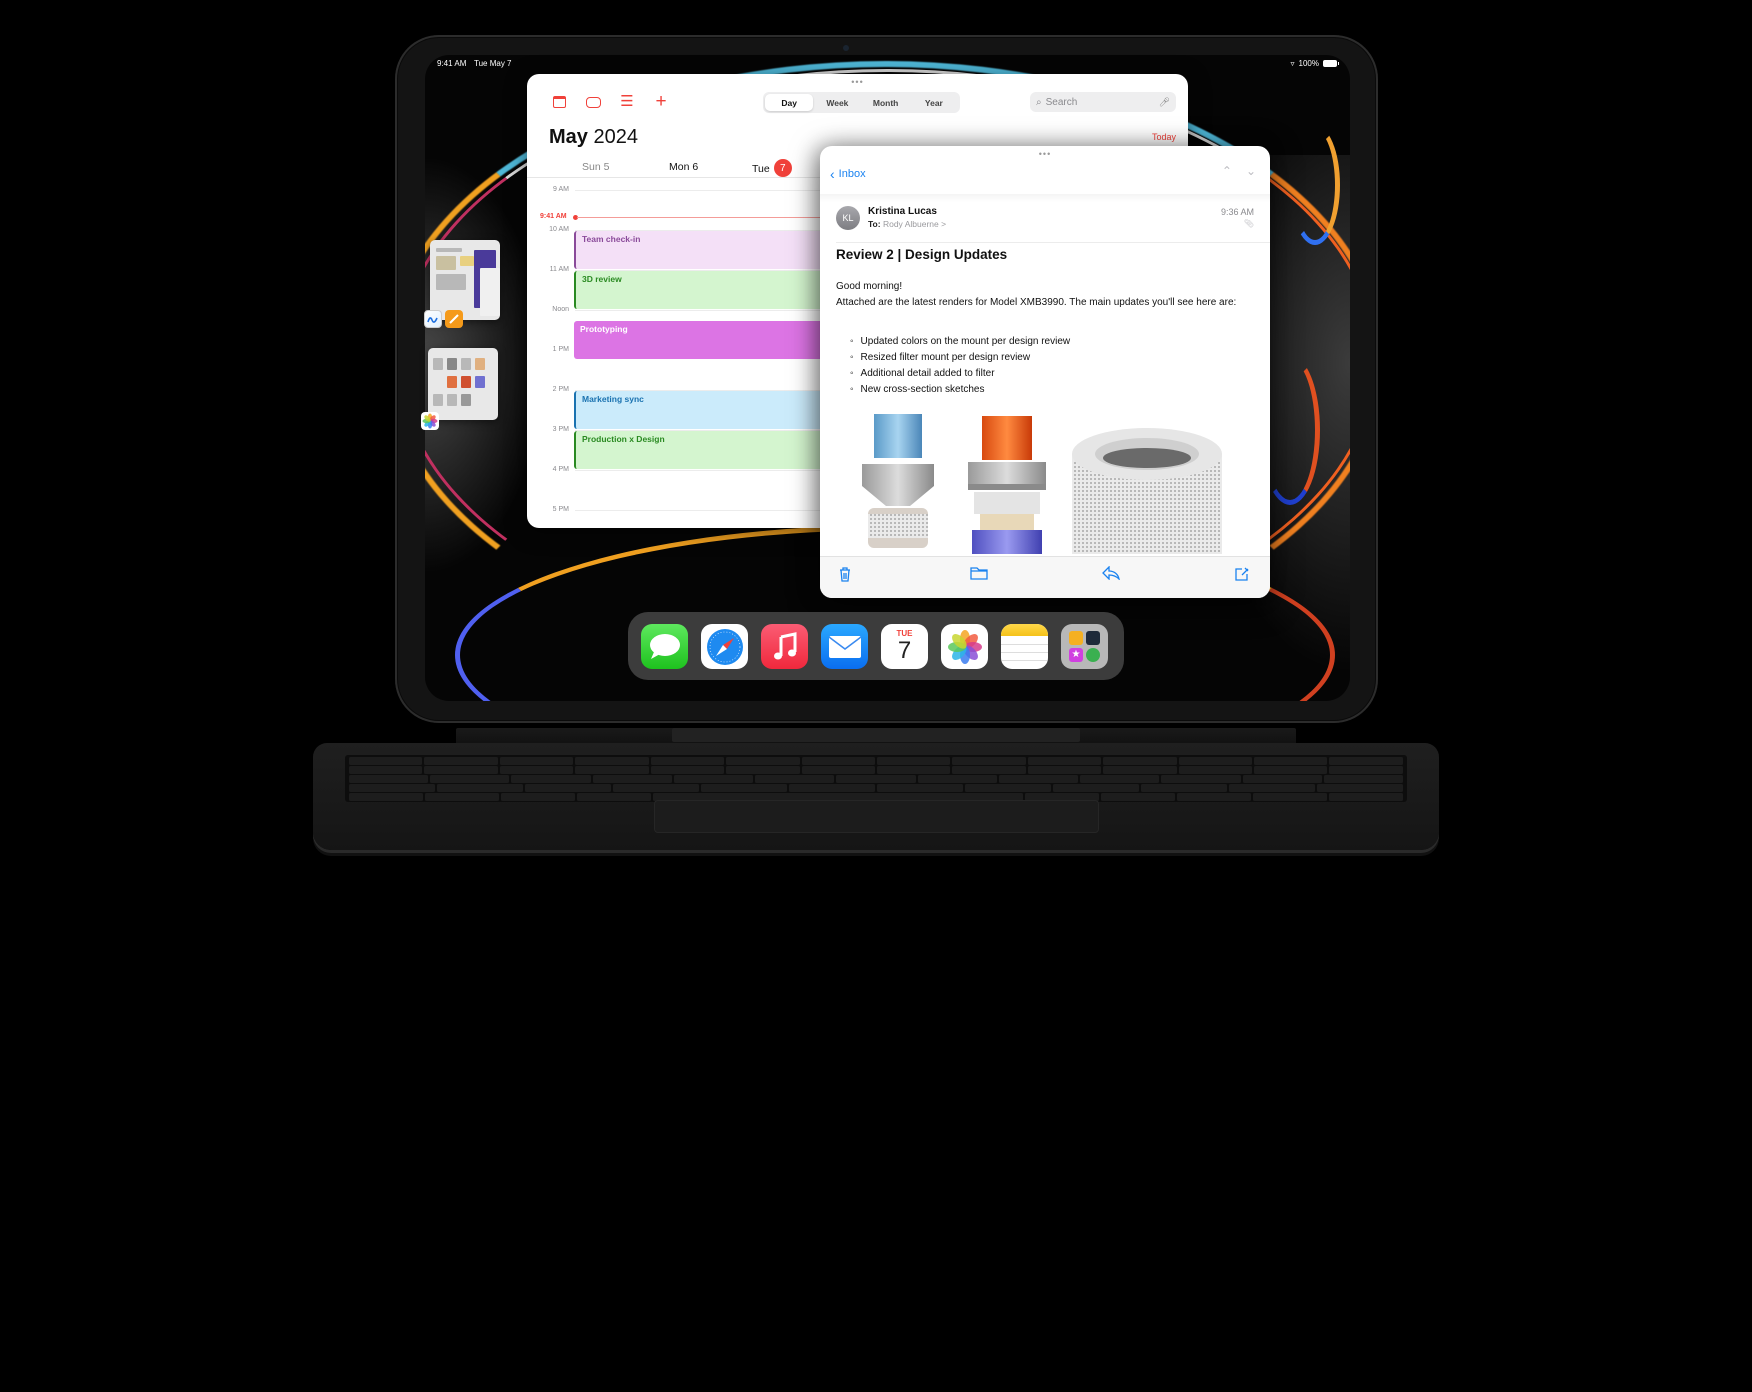  What do you see at coordinates (848, 218) in the screenshot?
I see `sender-avatar: KL` at bounding box center [848, 218].